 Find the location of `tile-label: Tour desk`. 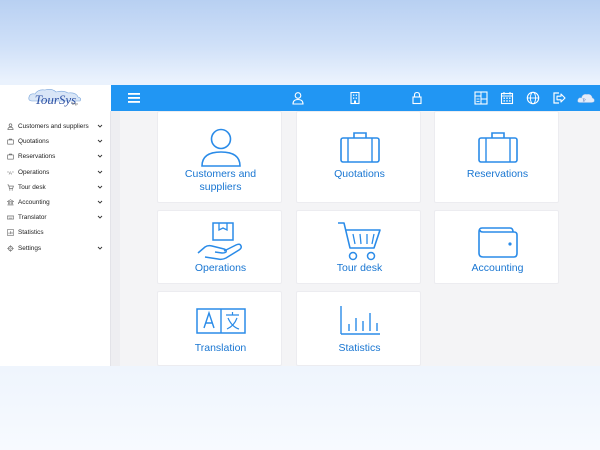

tile-label: Tour desk is located at coordinates (359, 268).